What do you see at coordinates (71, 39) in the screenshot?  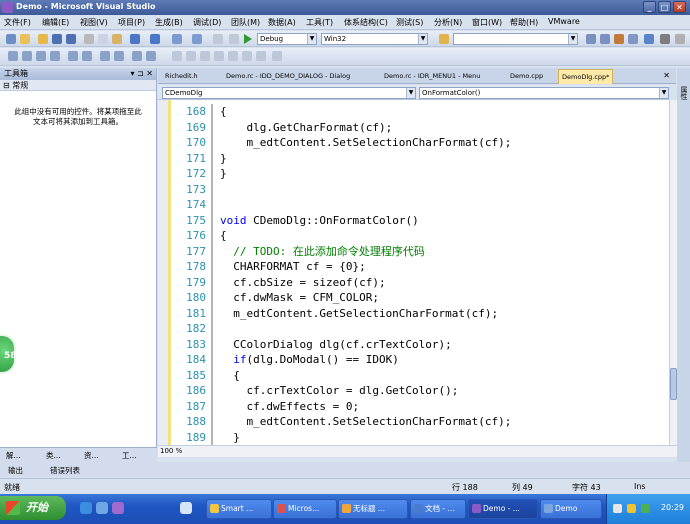 I see `save-all-icon` at bounding box center [71, 39].